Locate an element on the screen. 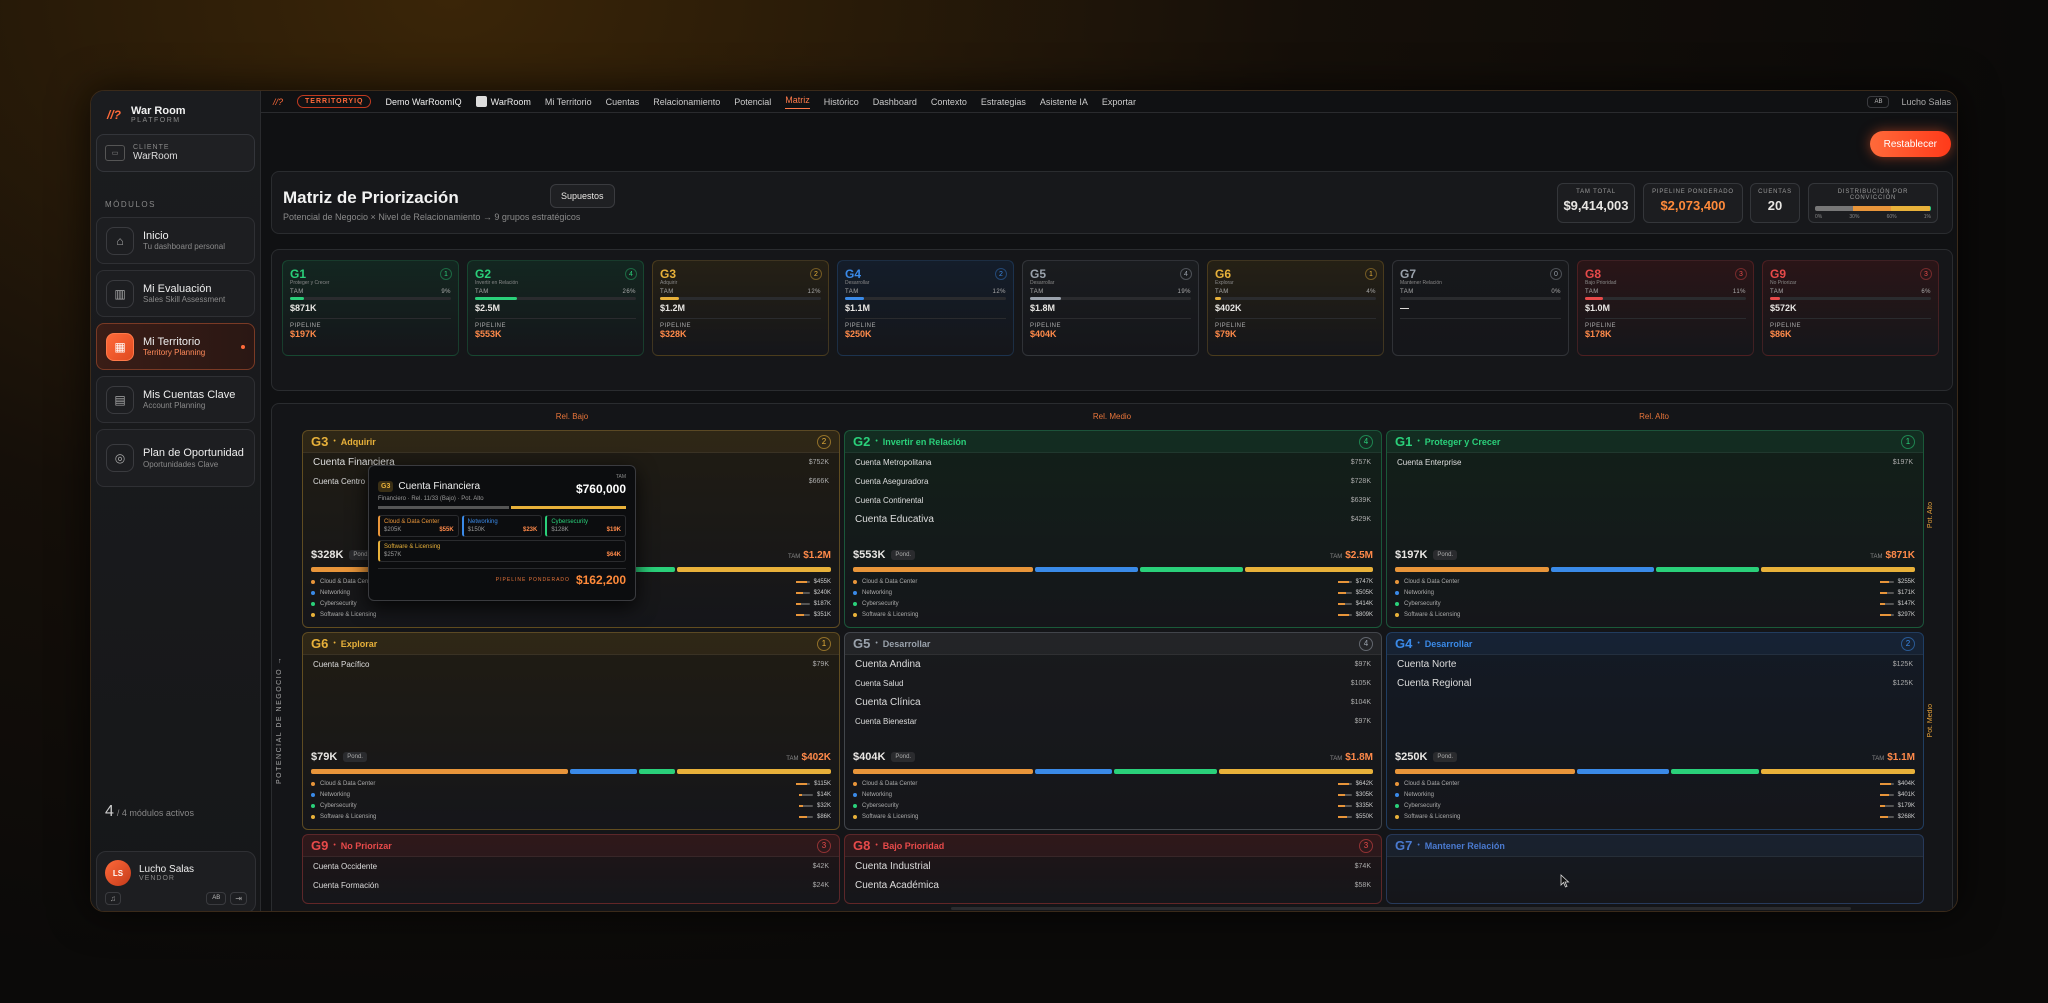  group-card-g6: G6 1 Explorar TAM 4% $402K PIPELINE $79K is located at coordinates (1295, 308).